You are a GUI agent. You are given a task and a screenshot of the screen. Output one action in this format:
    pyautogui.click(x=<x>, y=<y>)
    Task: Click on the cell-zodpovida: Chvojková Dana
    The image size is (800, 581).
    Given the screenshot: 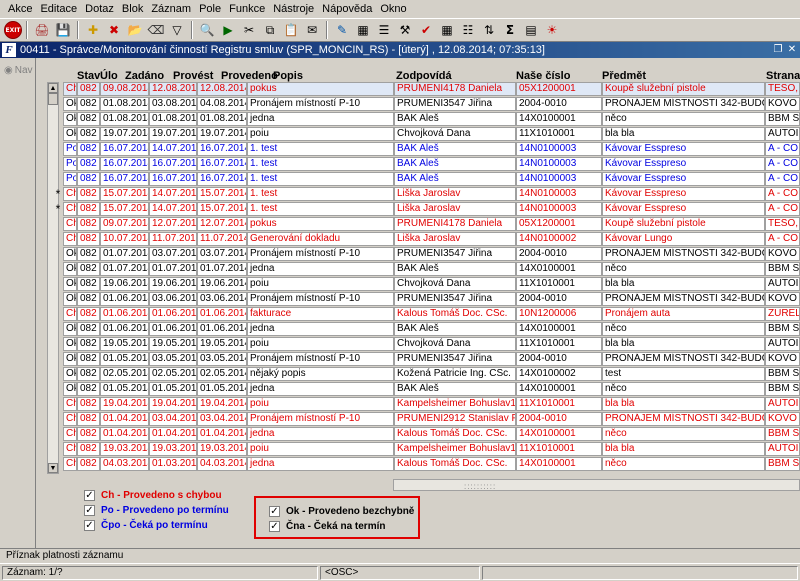 What is the action you would take?
    pyautogui.click(x=455, y=284)
    